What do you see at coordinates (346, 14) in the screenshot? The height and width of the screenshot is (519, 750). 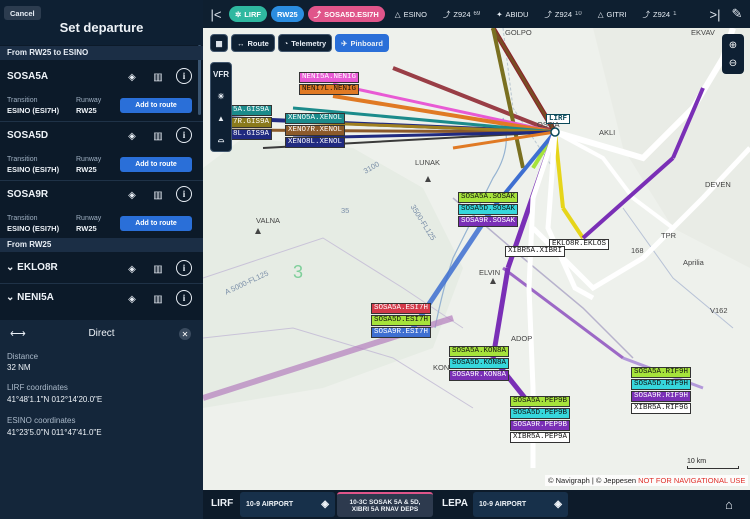 I see `route-chip: ⤴ SOSA5D.ESI7H` at bounding box center [346, 14].